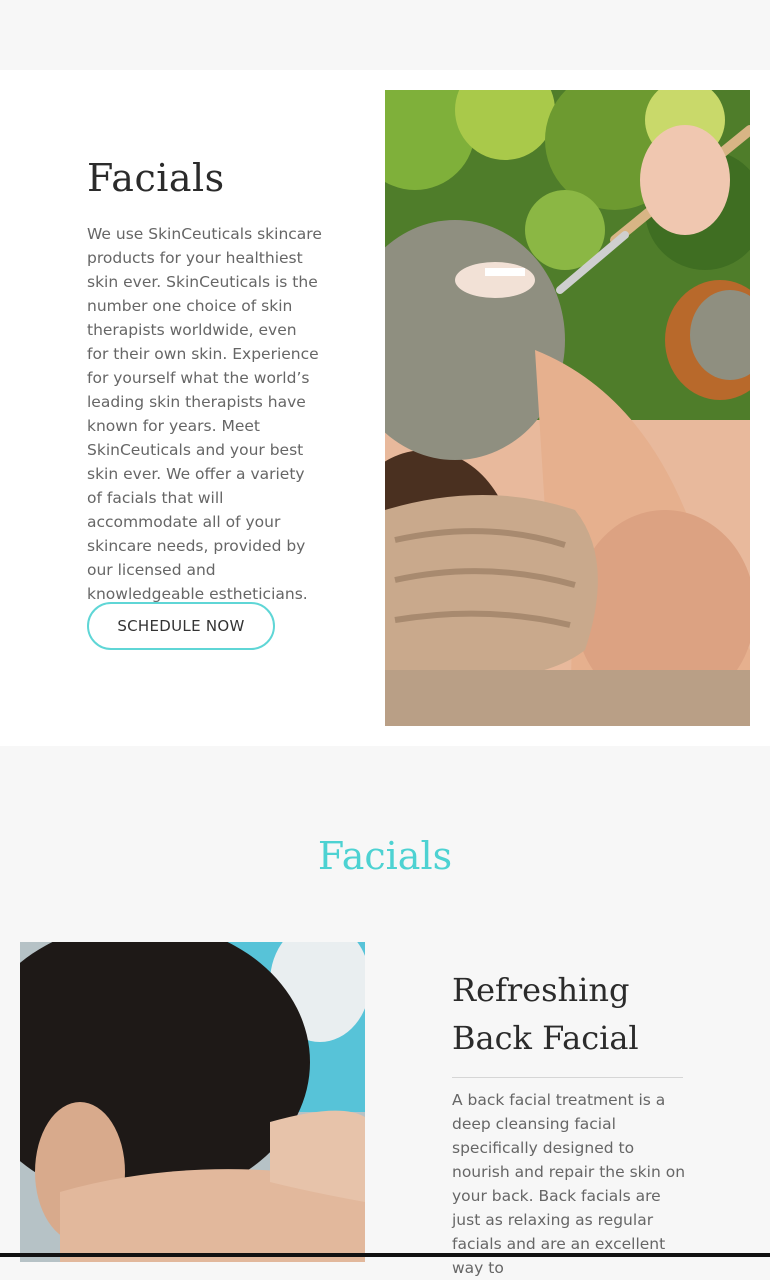 This screenshot has height=1280, width=770. Describe the element at coordinates (385, 856) in the screenshot. I see `section-heading: Facials` at that location.